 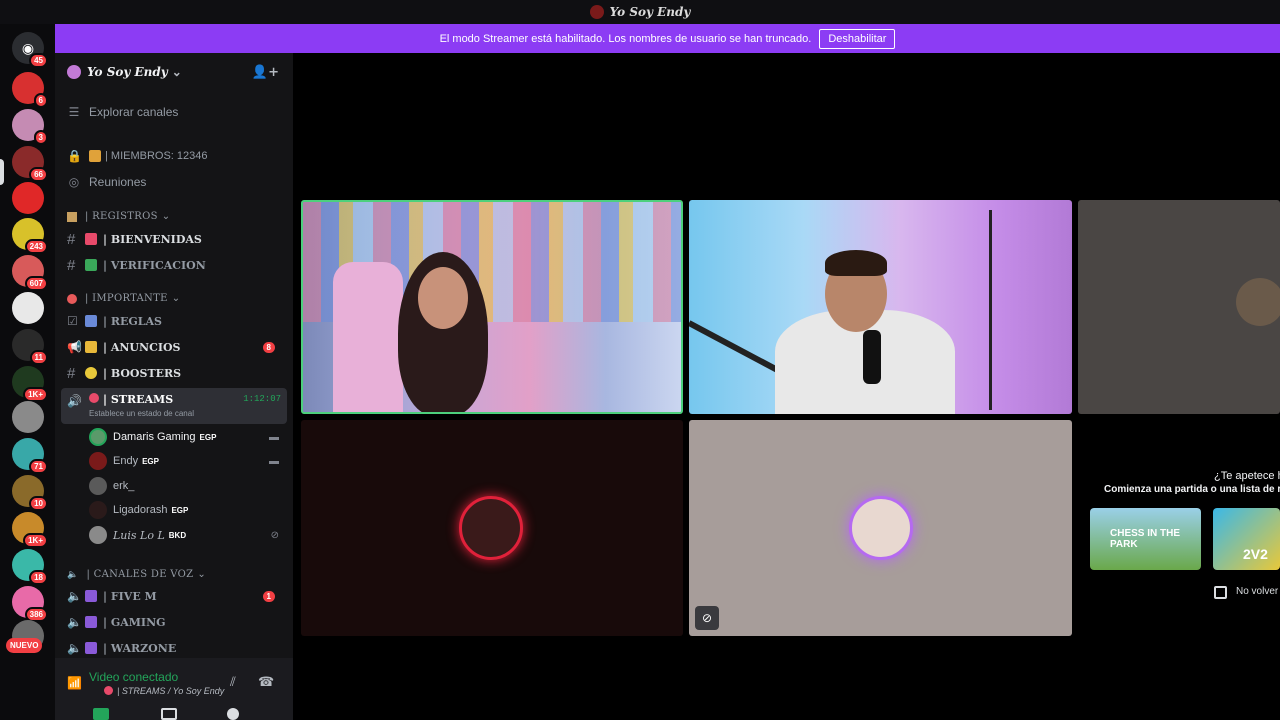 What do you see at coordinates (141, 413) in the screenshot?
I see `channel-status-prompt: Establece un estado de canal` at bounding box center [141, 413].